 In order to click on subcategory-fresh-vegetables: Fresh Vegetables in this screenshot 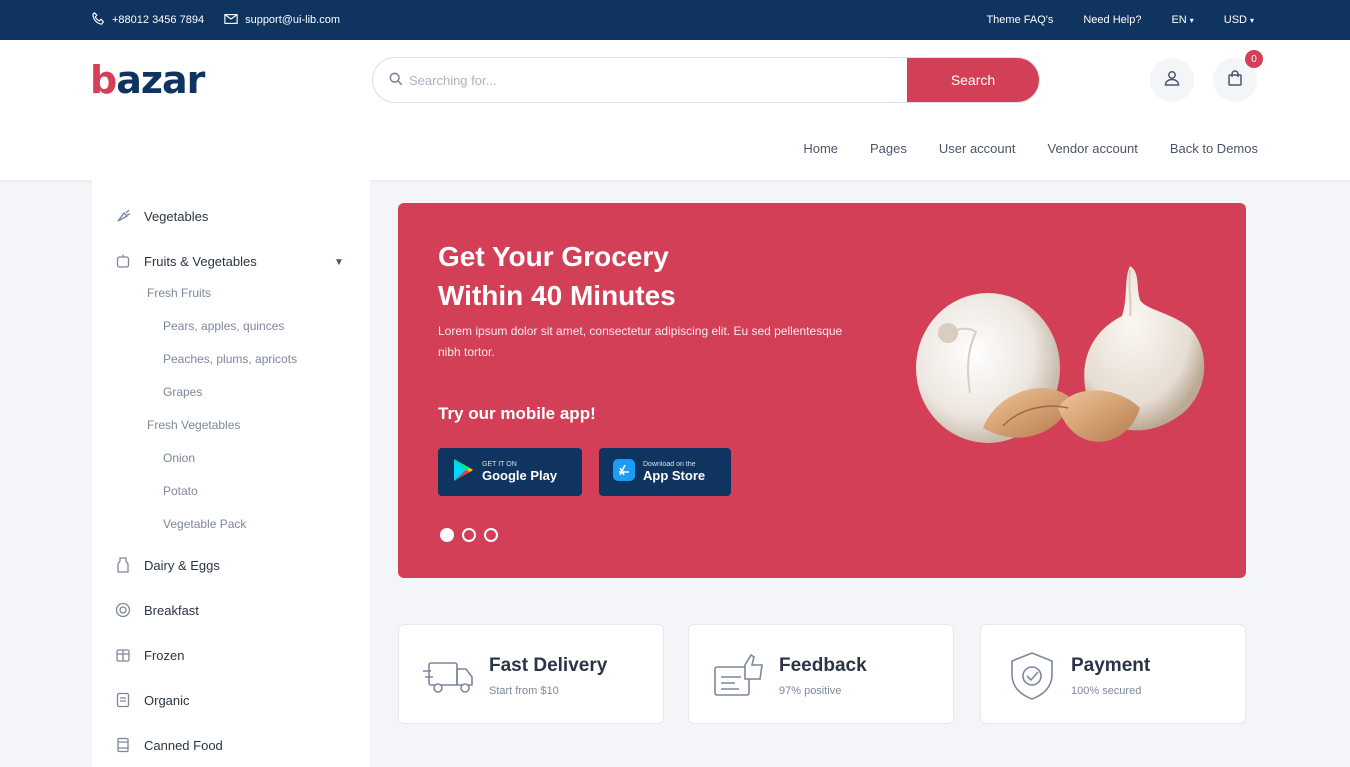, I will do `click(193, 425)`.